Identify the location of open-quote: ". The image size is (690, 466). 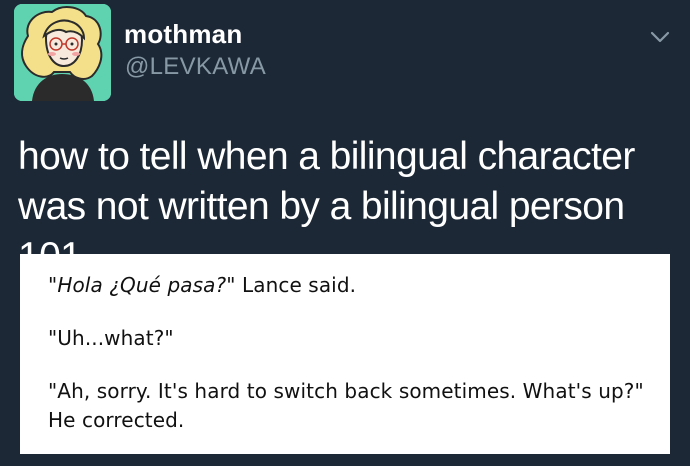
(53, 285).